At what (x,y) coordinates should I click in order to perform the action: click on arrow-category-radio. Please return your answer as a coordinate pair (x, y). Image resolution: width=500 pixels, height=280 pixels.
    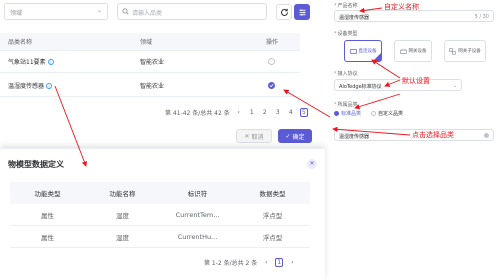
    Looking at the image, I should click on (377, 101).